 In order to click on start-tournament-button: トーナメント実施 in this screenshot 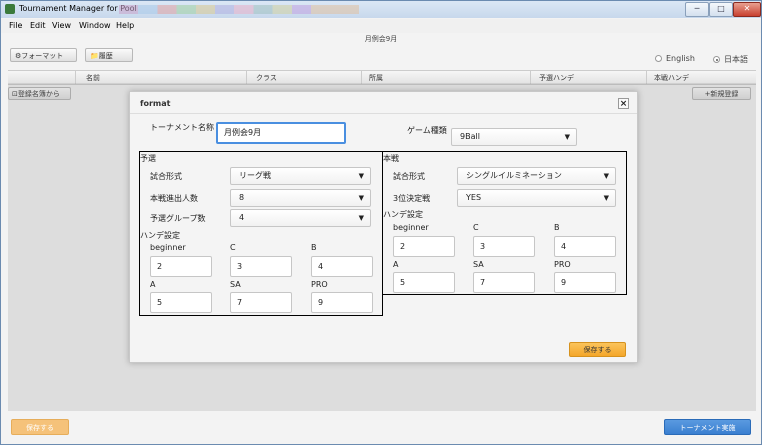, I will do `click(707, 427)`.